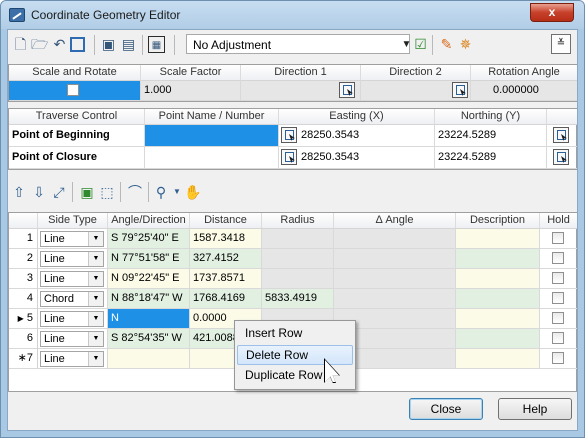 This screenshot has height=438, width=585. Describe the element at coordinates (212, 158) in the screenshot. I see `point-of-closure-point-cell` at that location.